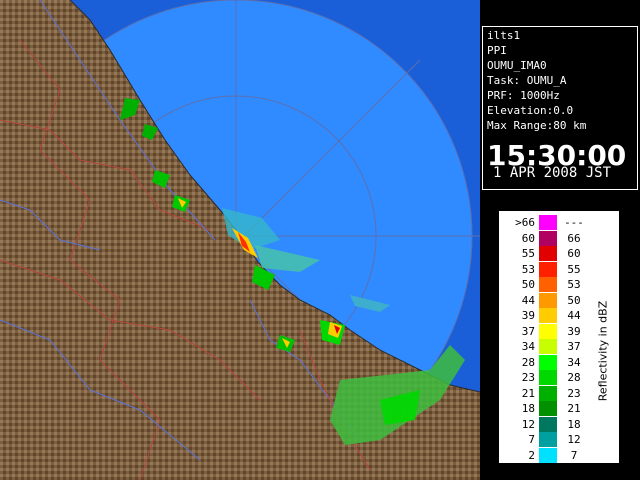 The height and width of the screenshot is (480, 640). I want to click on legend-row: >66 ---, so click(544, 223).